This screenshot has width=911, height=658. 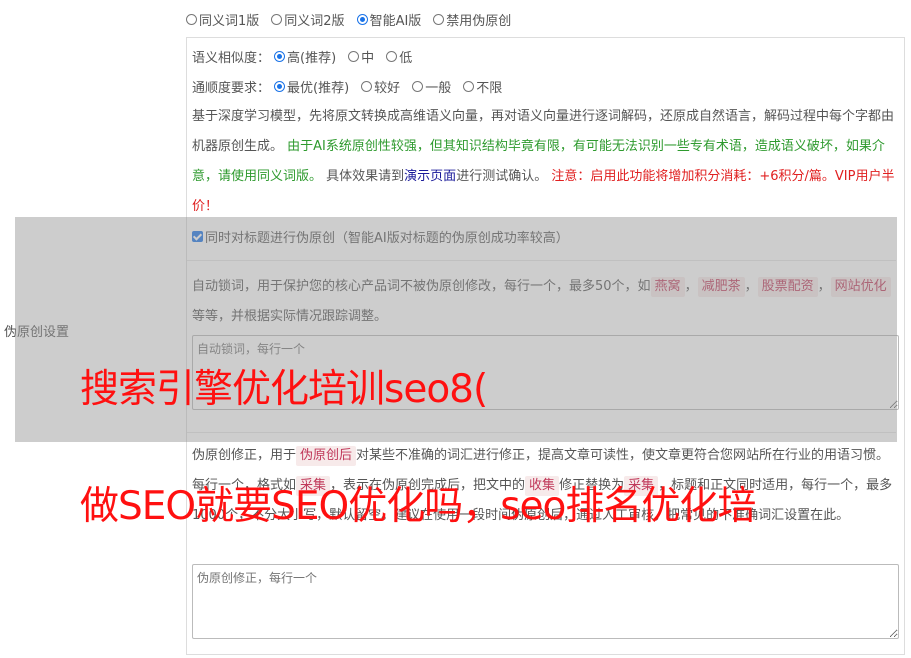 What do you see at coordinates (231, 88) in the screenshot?
I see `fluency-label: 通顺度要求：` at bounding box center [231, 88].